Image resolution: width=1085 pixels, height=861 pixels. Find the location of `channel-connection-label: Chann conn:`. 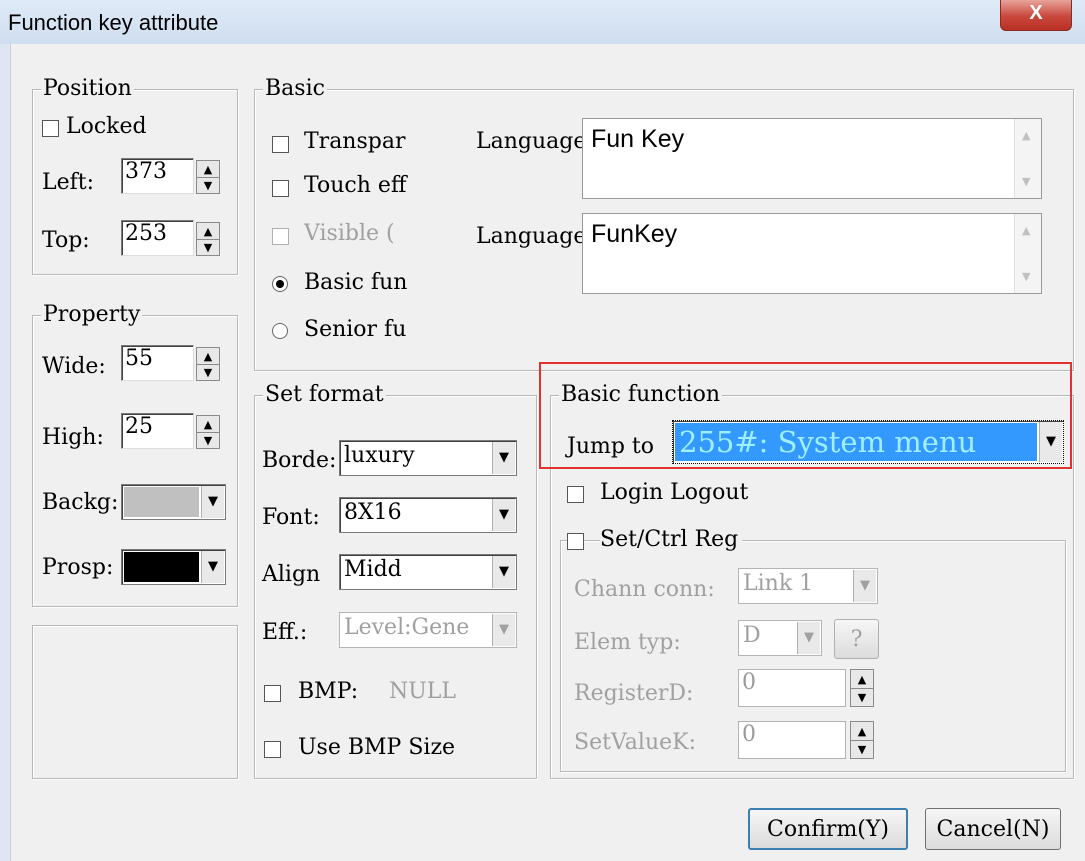

channel-connection-label: Chann conn: is located at coordinates (644, 589).